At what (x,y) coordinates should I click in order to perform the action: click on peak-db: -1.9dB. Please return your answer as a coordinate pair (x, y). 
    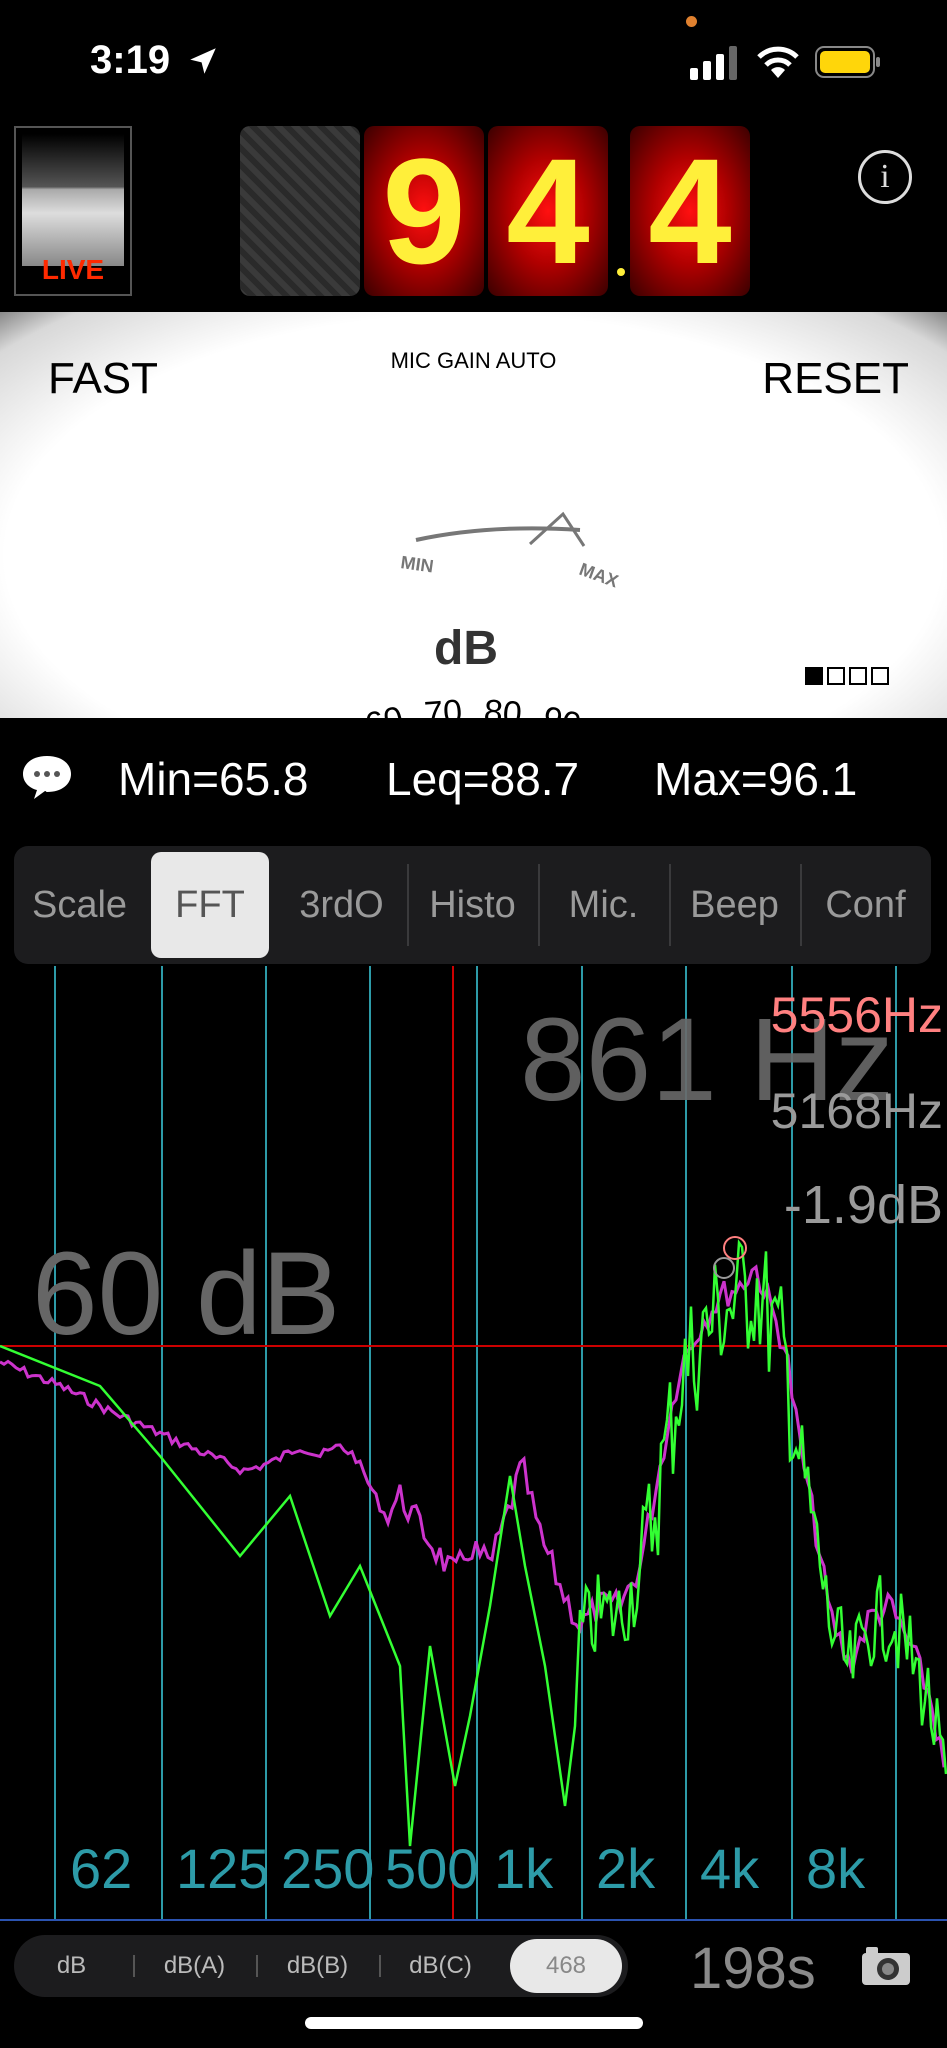
    Looking at the image, I should click on (863, 1205).